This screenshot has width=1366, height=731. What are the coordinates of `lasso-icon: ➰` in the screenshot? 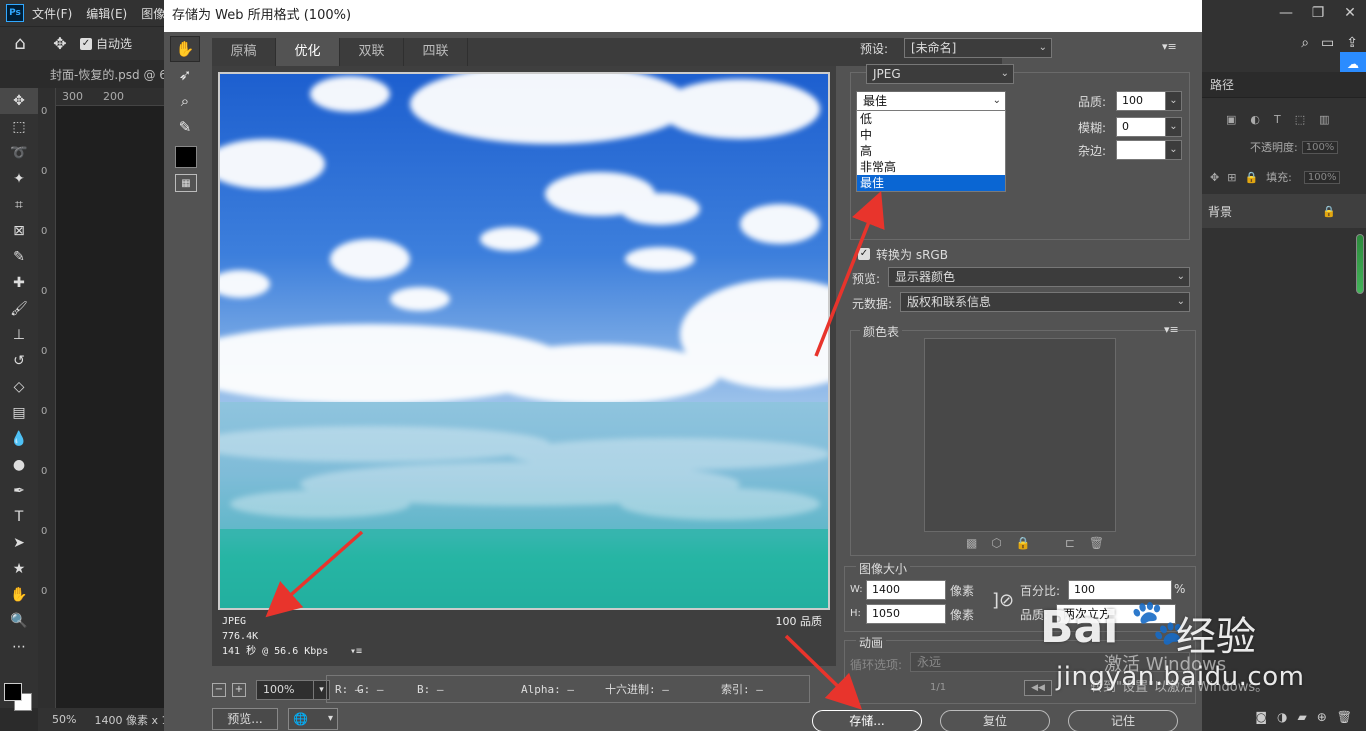 It's located at (19, 153).